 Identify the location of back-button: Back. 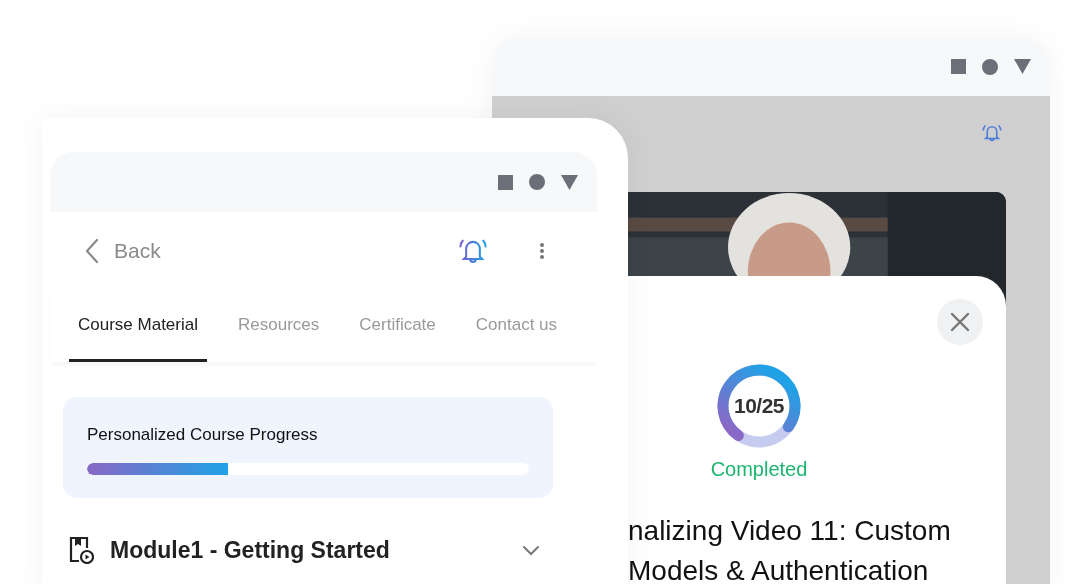
(122, 251).